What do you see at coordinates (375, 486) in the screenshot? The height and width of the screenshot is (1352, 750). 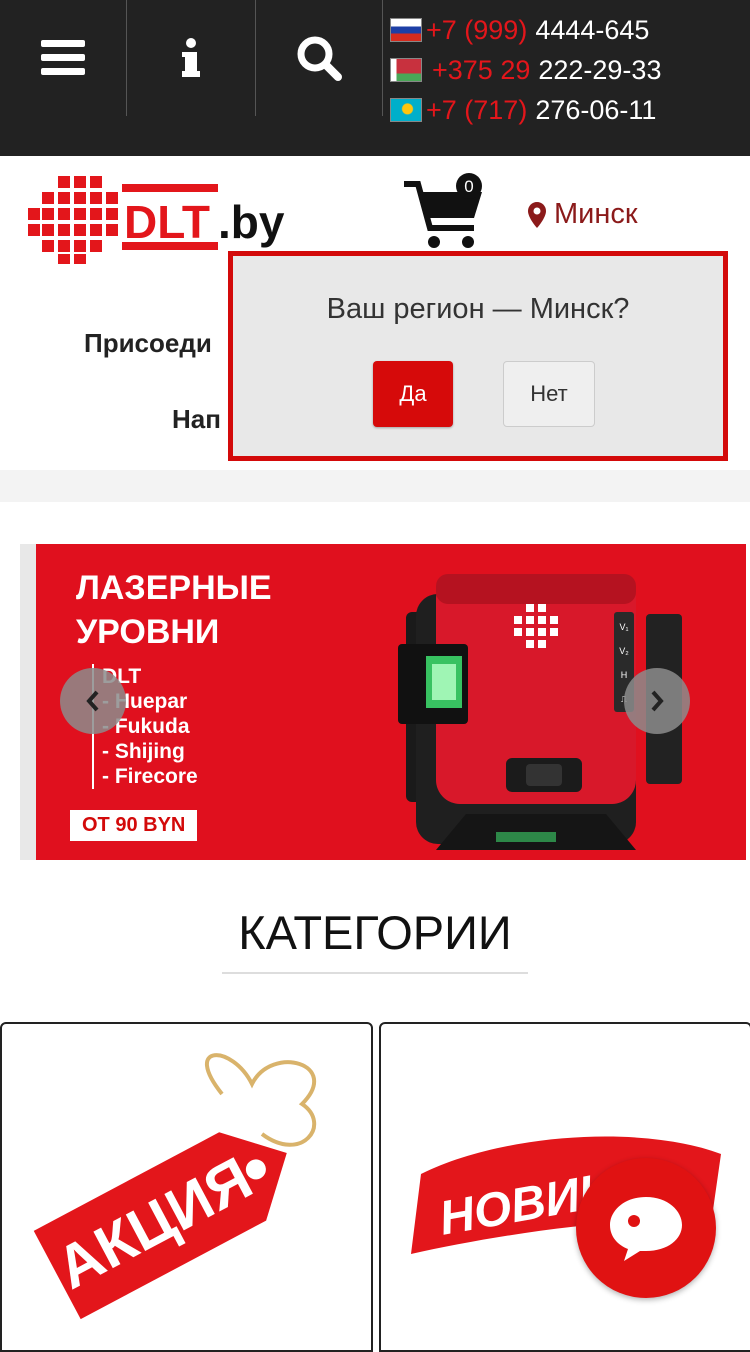 I see `section-divider` at bounding box center [375, 486].